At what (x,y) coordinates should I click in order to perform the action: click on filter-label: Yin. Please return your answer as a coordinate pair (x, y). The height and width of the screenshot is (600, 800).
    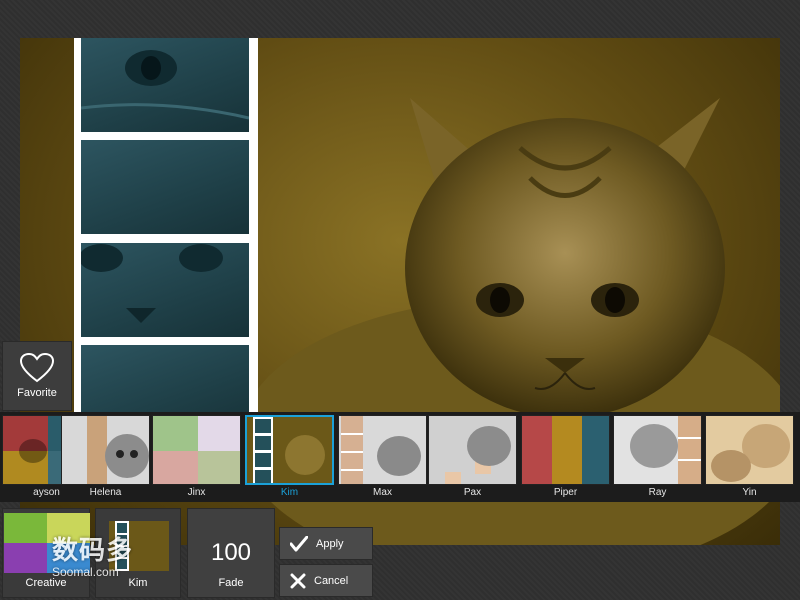
    Looking at the image, I should click on (749, 492).